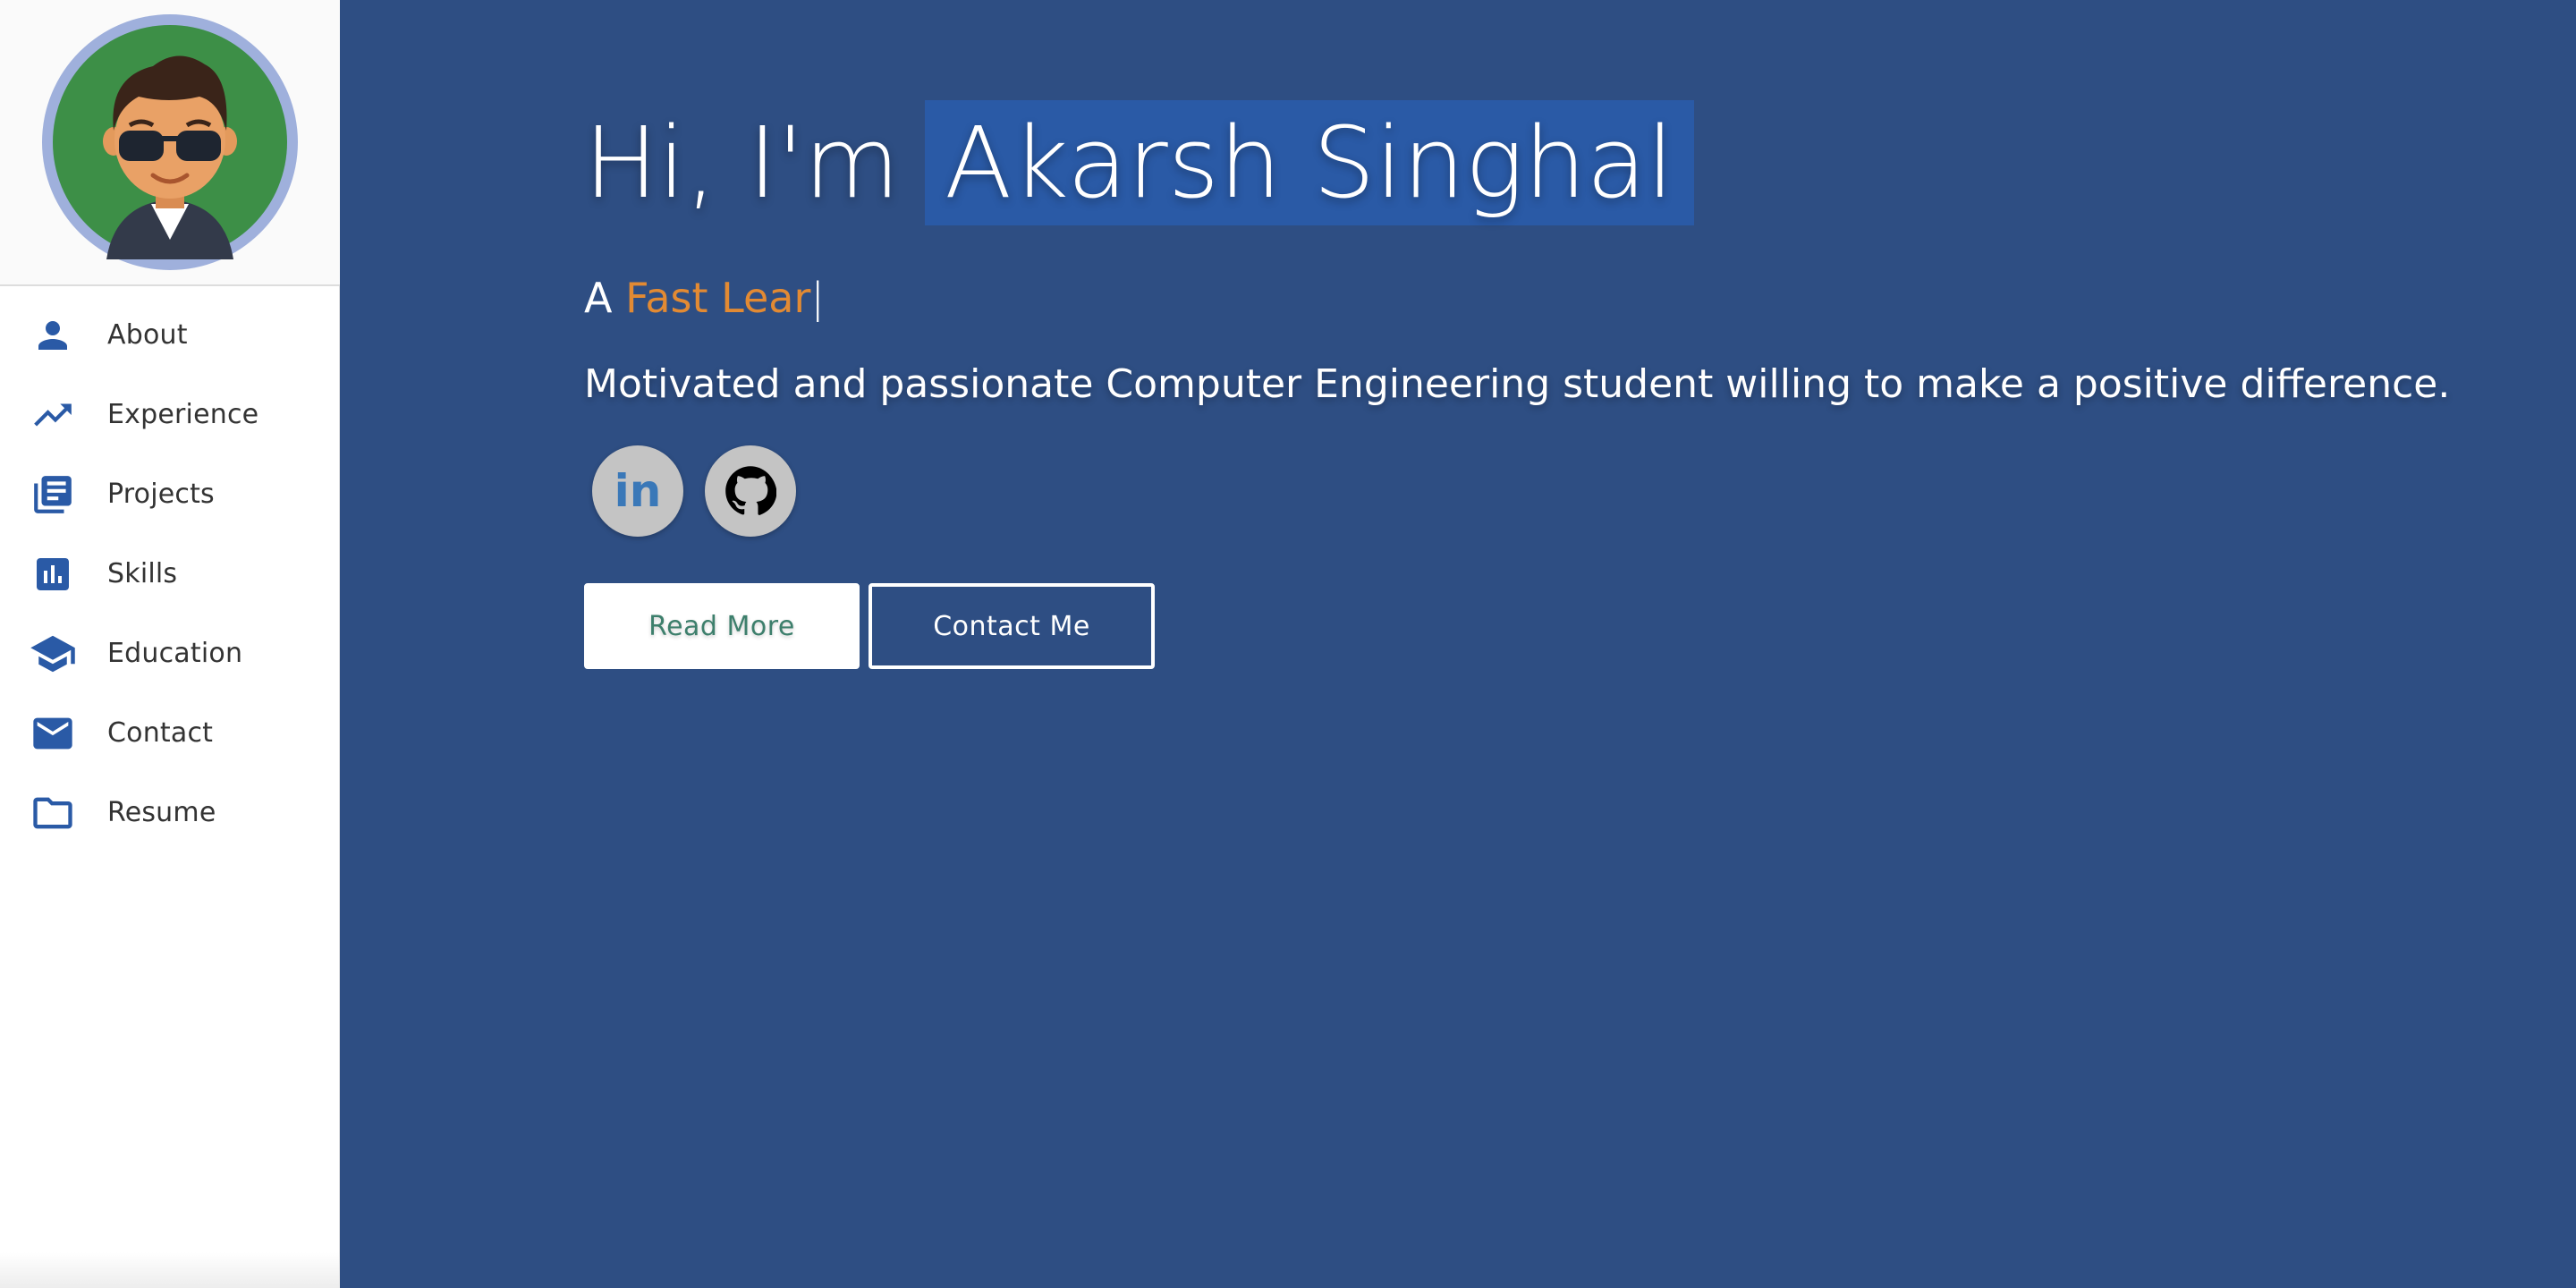  I want to click on trending-up-icon, so click(53, 415).